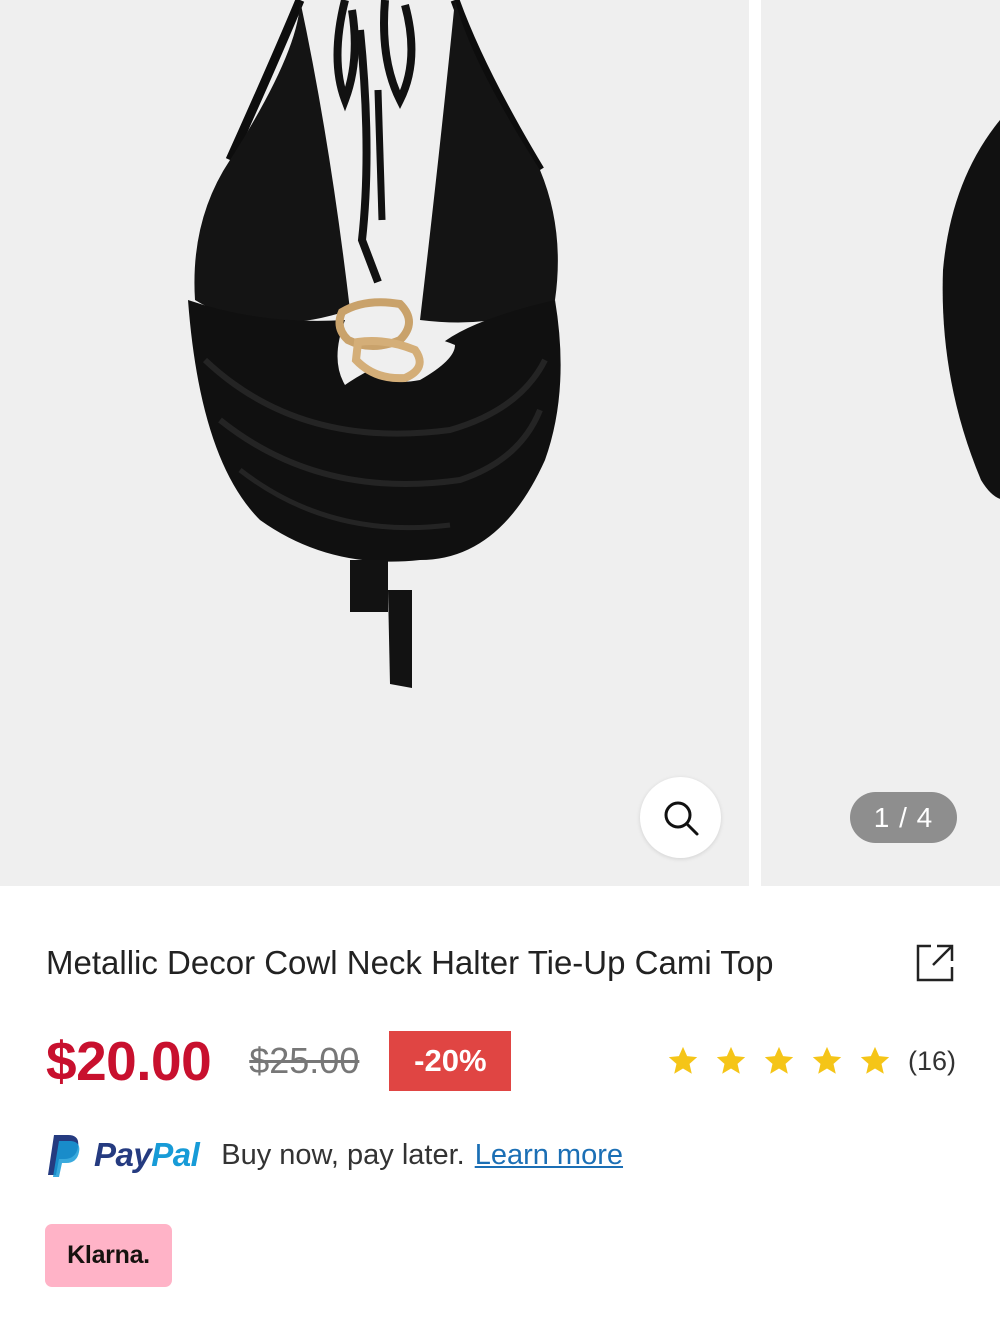 The image size is (1000, 1333). What do you see at coordinates (971, 309) in the screenshot?
I see `product-photo-partial` at bounding box center [971, 309].